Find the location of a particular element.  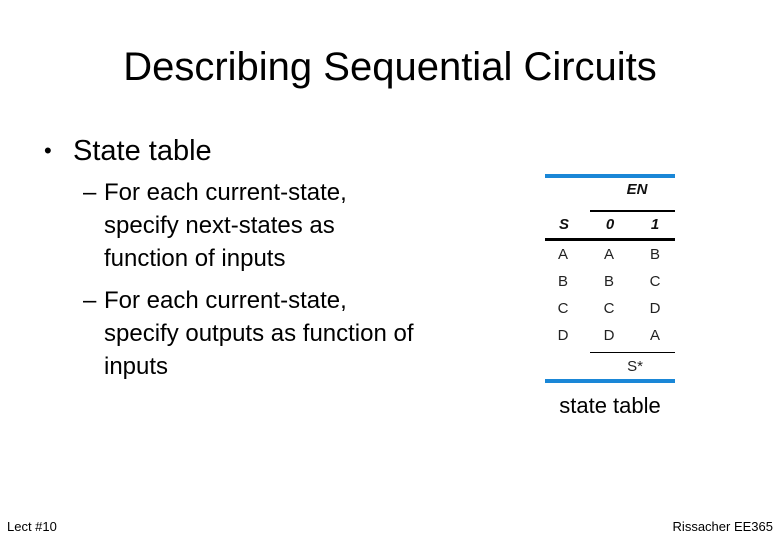

sub-bullet-line: inputs is located at coordinates (136, 366).